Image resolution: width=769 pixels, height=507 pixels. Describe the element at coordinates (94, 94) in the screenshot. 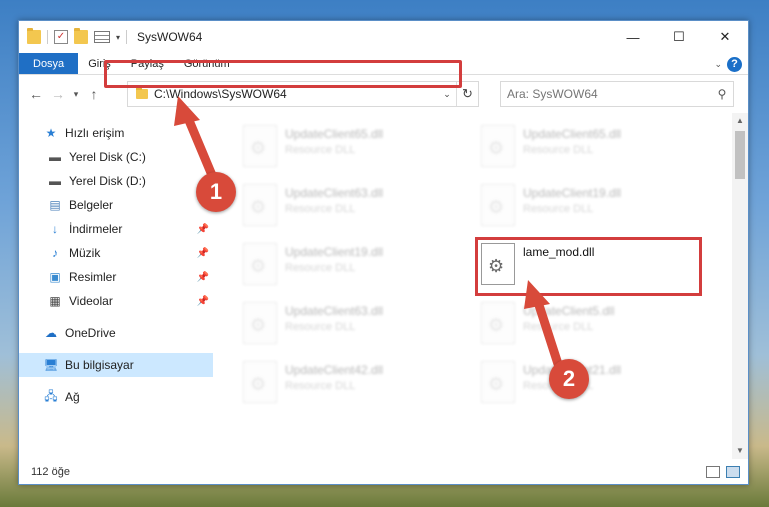

I see `up-arrow-icon: ↑` at that location.